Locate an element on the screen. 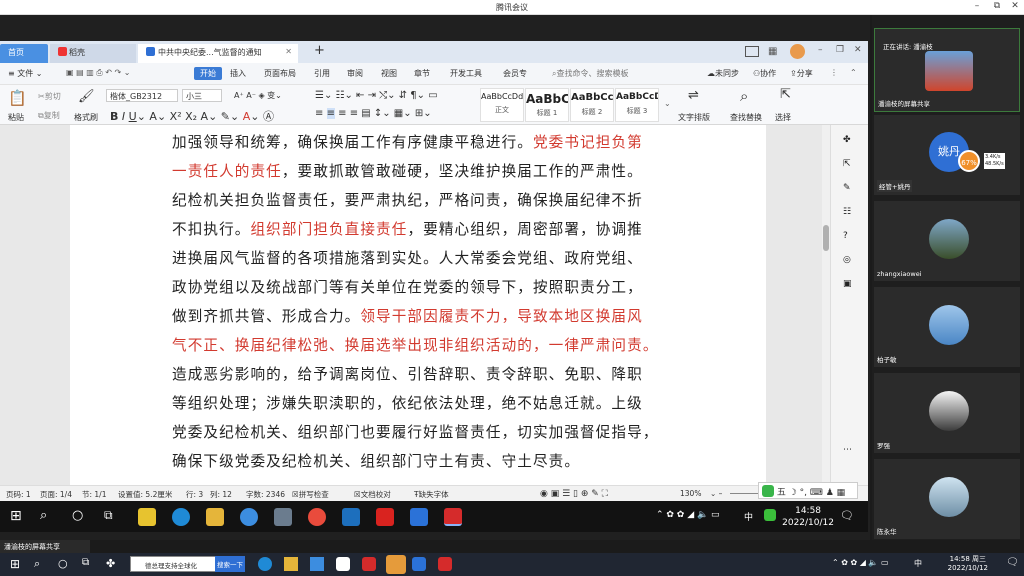  spell-check-button: ☒拼写检查 is located at coordinates (310, 494).